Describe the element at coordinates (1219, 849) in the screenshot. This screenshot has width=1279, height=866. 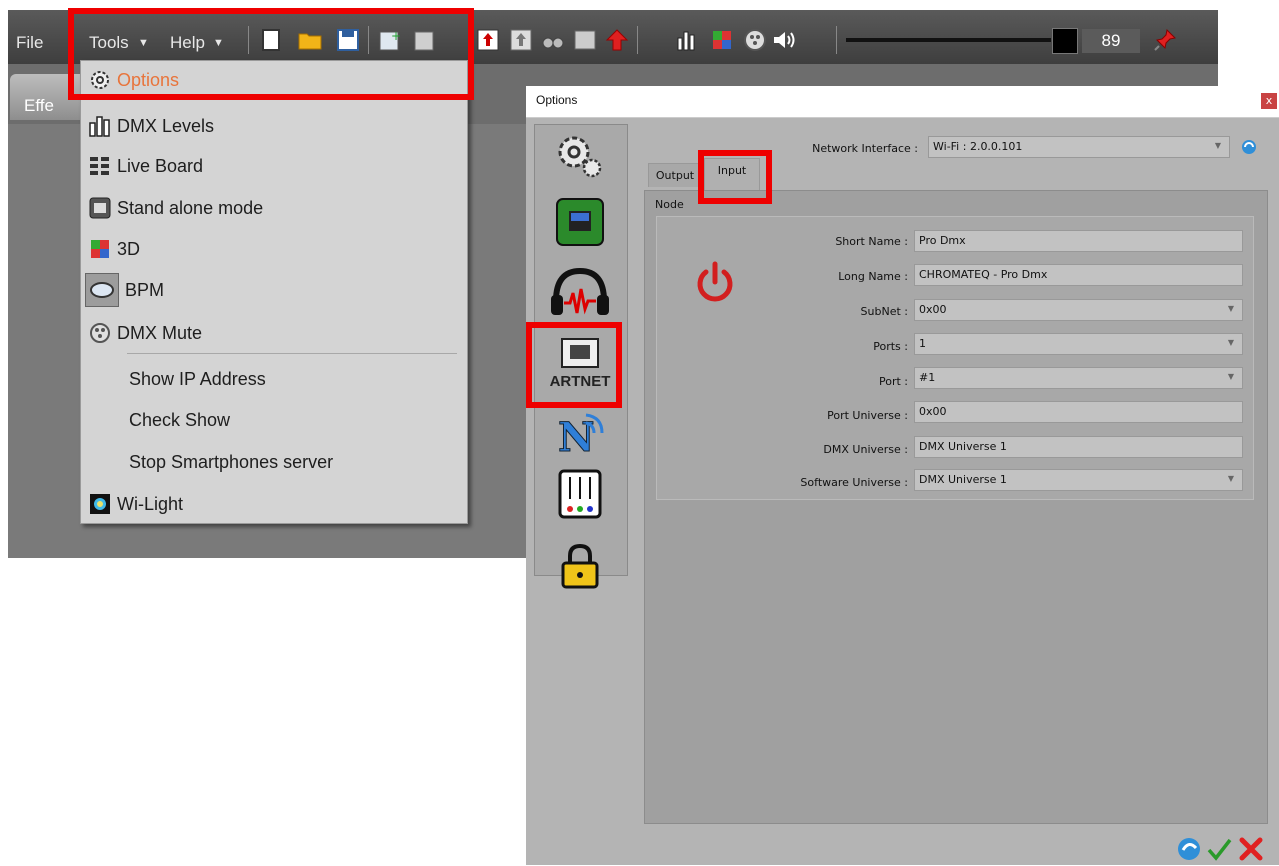
I see `ok-check-icon` at that location.